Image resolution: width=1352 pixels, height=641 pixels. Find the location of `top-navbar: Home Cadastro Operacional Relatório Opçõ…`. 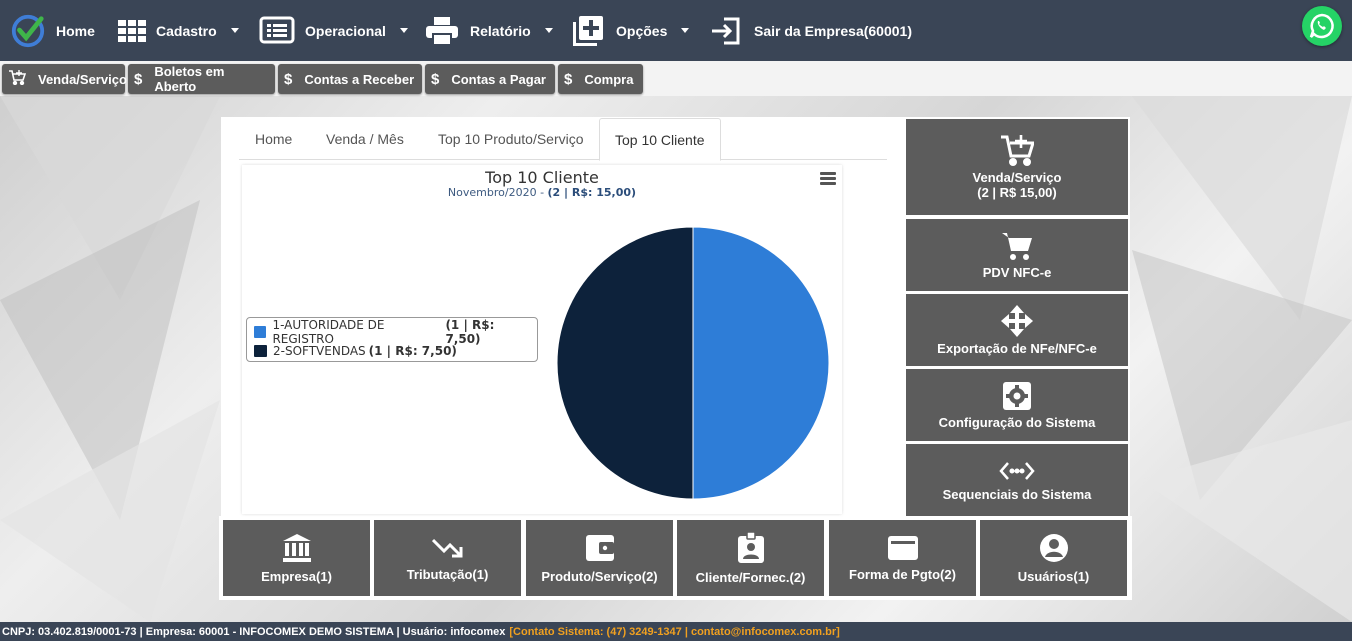

top-navbar: Home Cadastro Operacional Relatório Opçõ… is located at coordinates (676, 30).